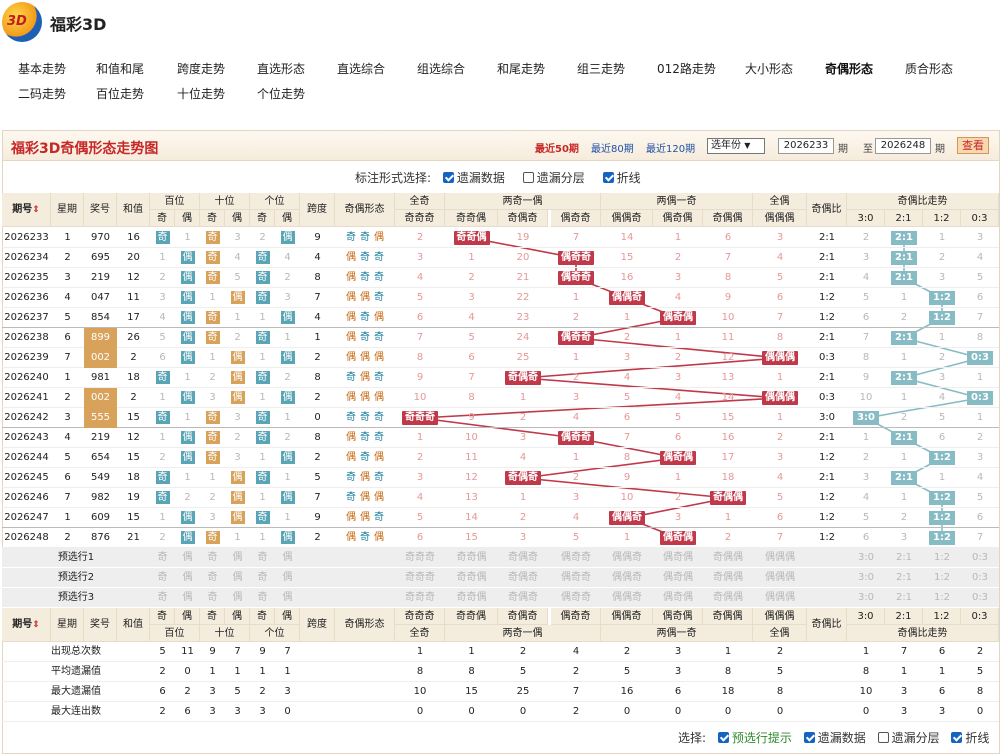 The width and height of the screenshot is (1002, 755). I want to click on missing-layer-label: 遗漏分层, so click(560, 178).